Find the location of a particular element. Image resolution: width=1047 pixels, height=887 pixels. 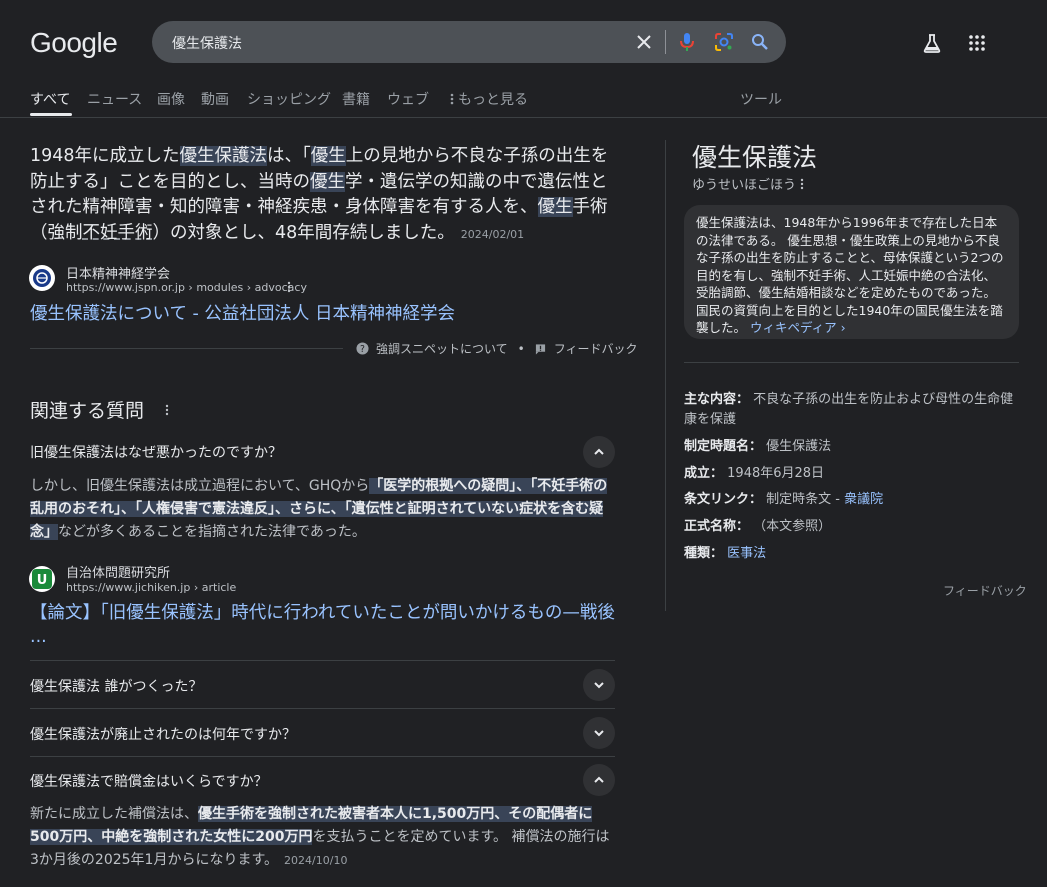

tab-news: ニュース is located at coordinates (114, 99).